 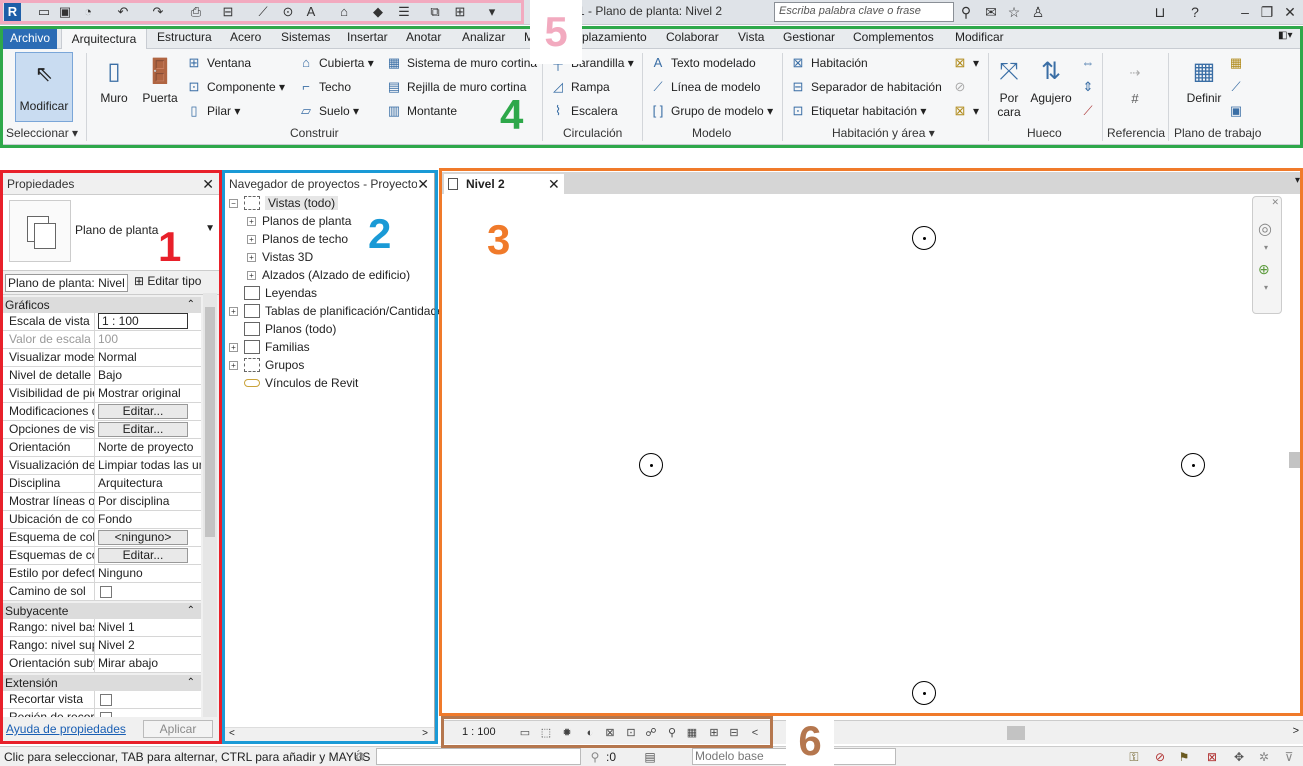 What do you see at coordinates (167, 281) in the screenshot?
I see `edit-type-button: ⊞ Editar tipo` at bounding box center [167, 281].